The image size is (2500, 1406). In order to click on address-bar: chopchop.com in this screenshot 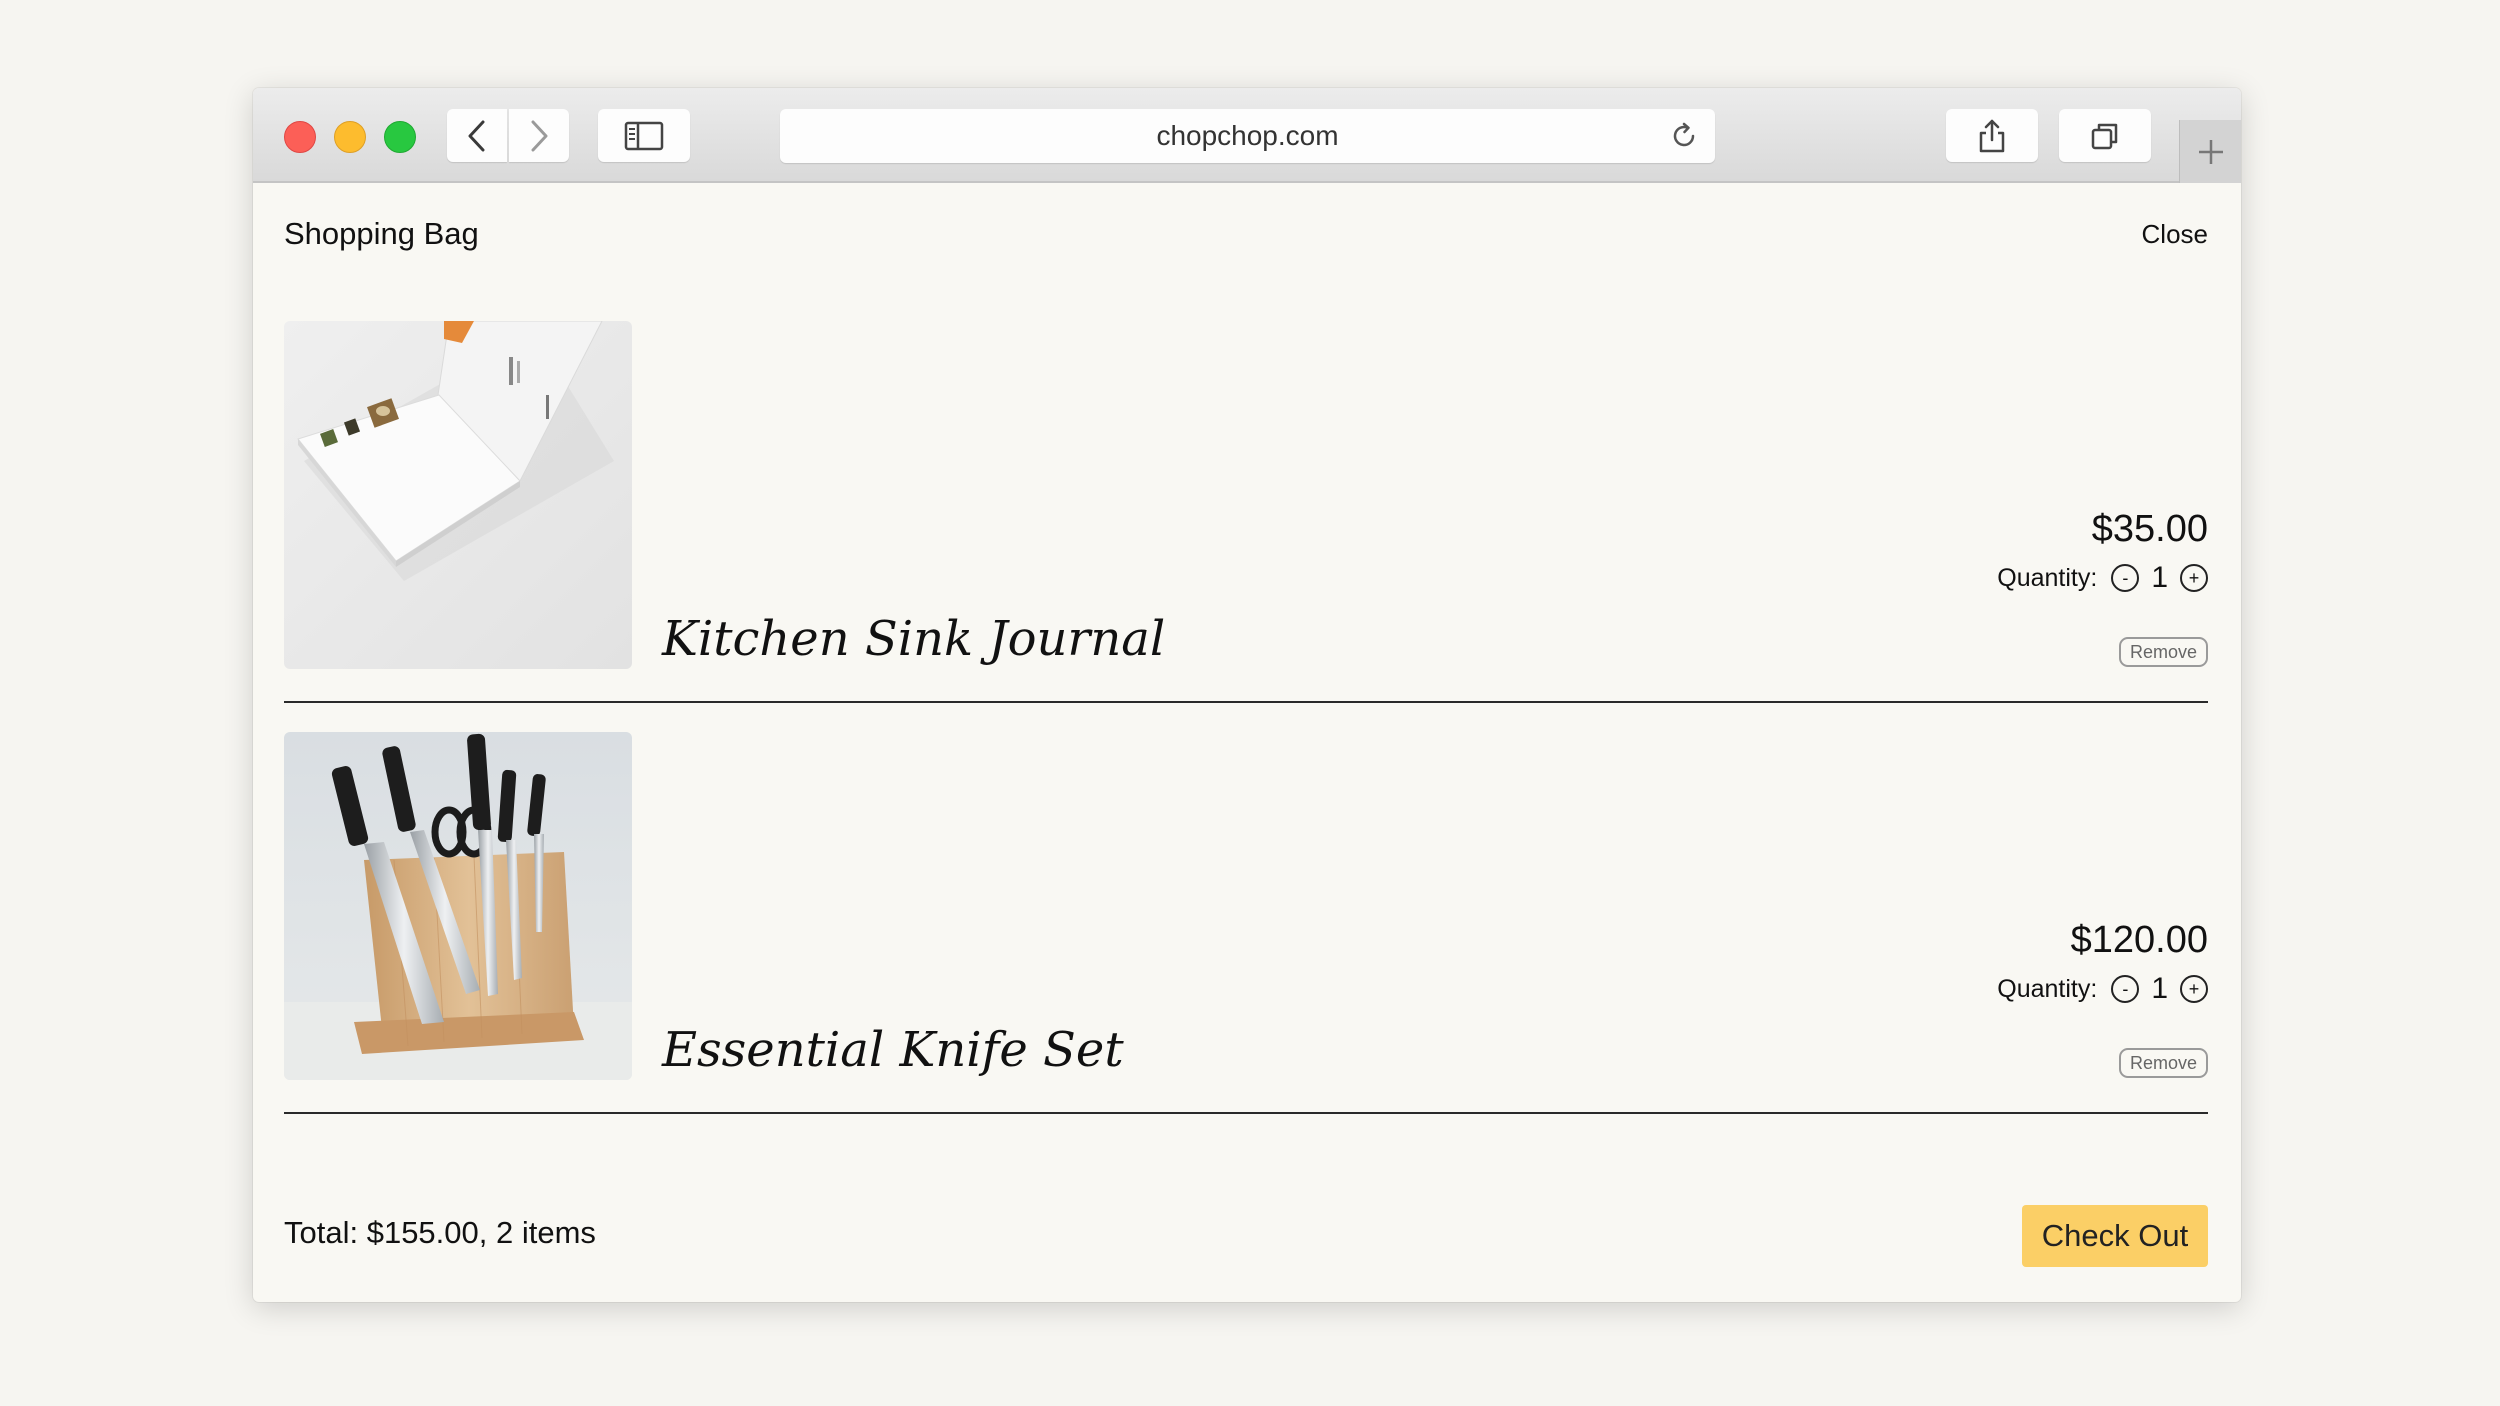, I will do `click(1247, 136)`.